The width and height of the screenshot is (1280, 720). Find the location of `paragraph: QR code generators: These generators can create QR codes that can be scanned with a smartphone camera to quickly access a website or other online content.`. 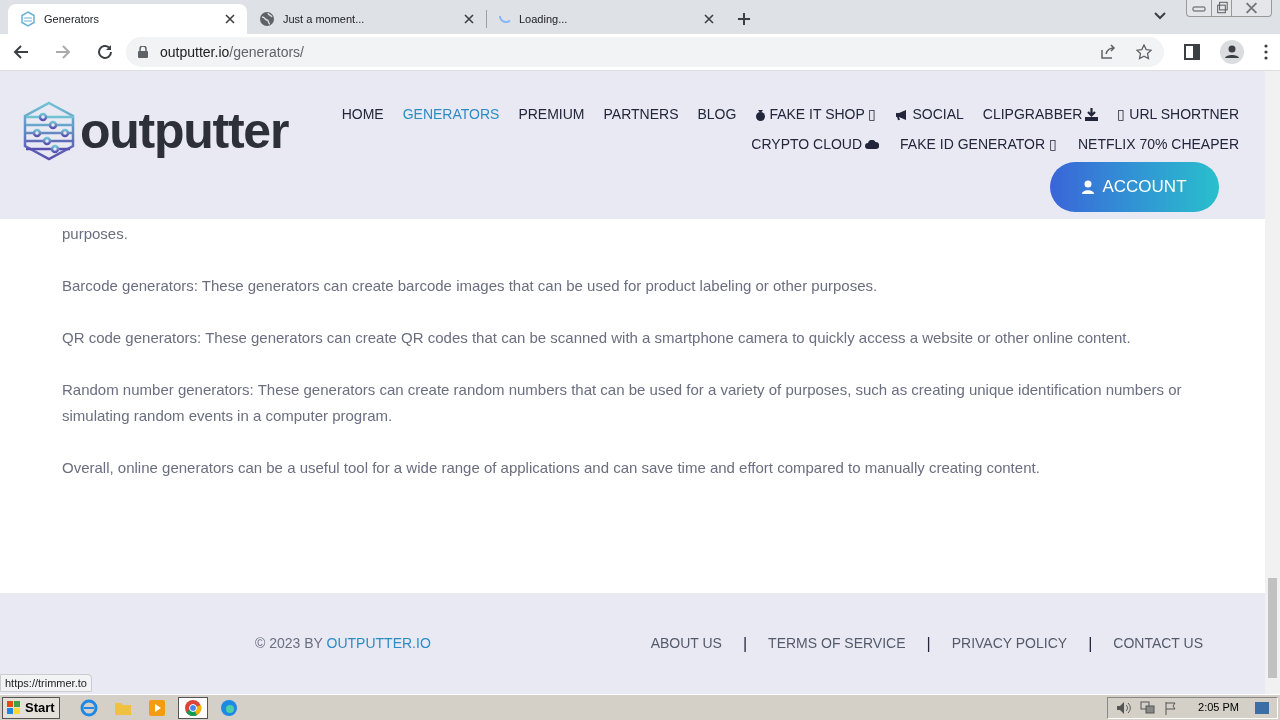

paragraph: QR code generators: These generators can create QR codes that can be scanned with a smartphone camera to quickly access a website or other online content. is located at coordinates (597, 338).